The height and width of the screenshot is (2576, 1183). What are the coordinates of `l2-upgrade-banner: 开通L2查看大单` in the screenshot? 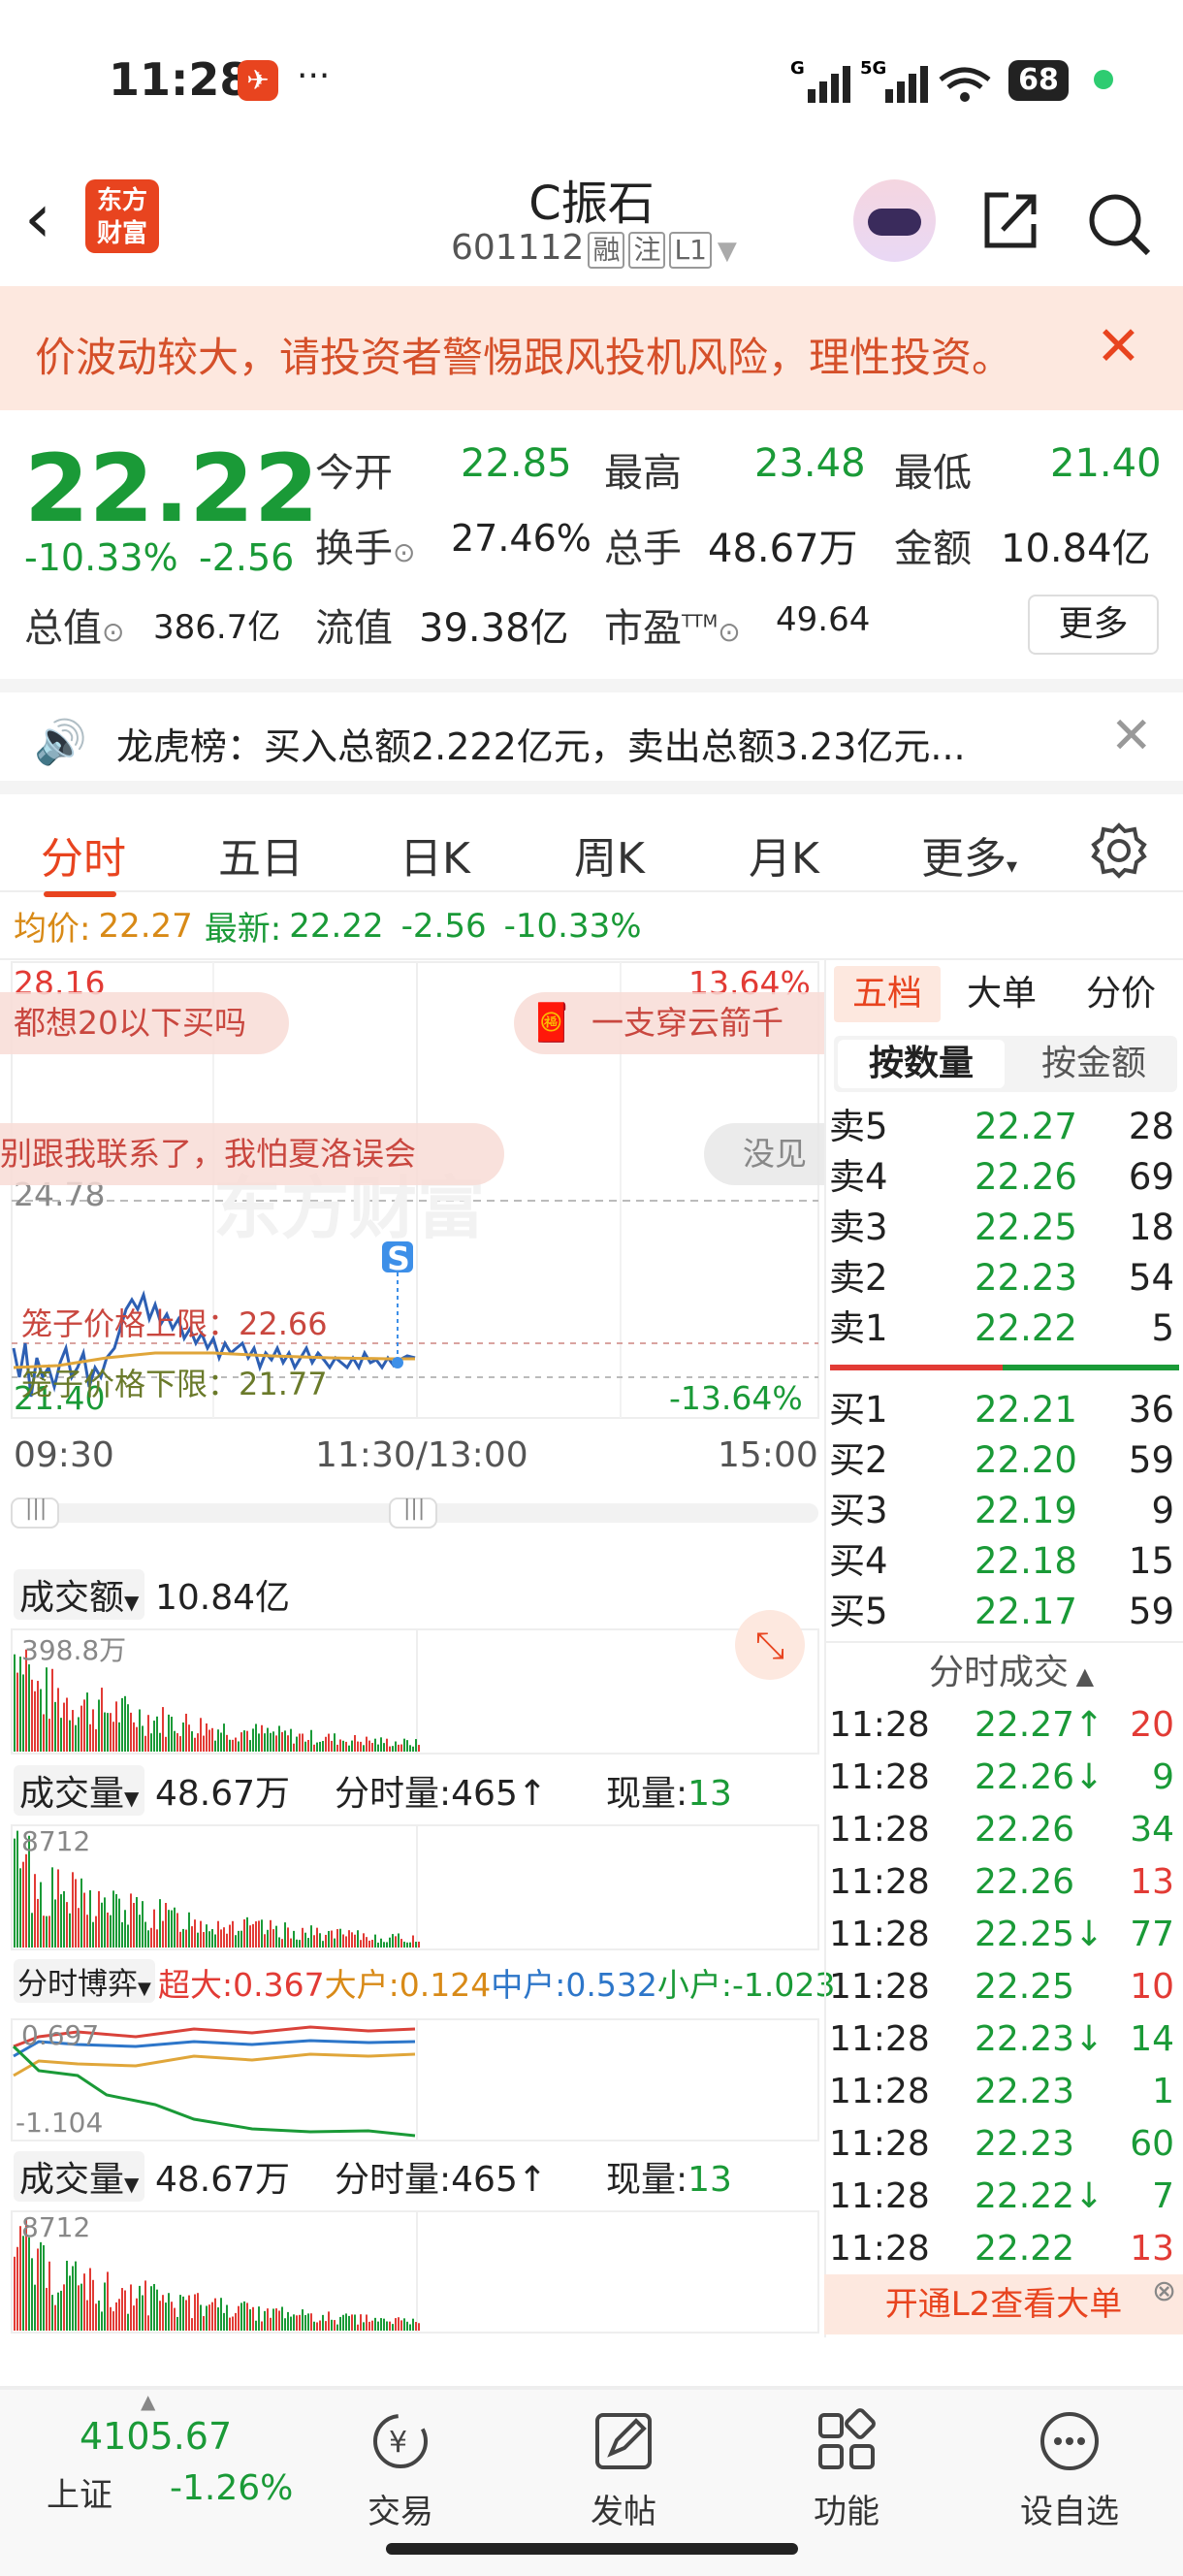 It's located at (1003, 2304).